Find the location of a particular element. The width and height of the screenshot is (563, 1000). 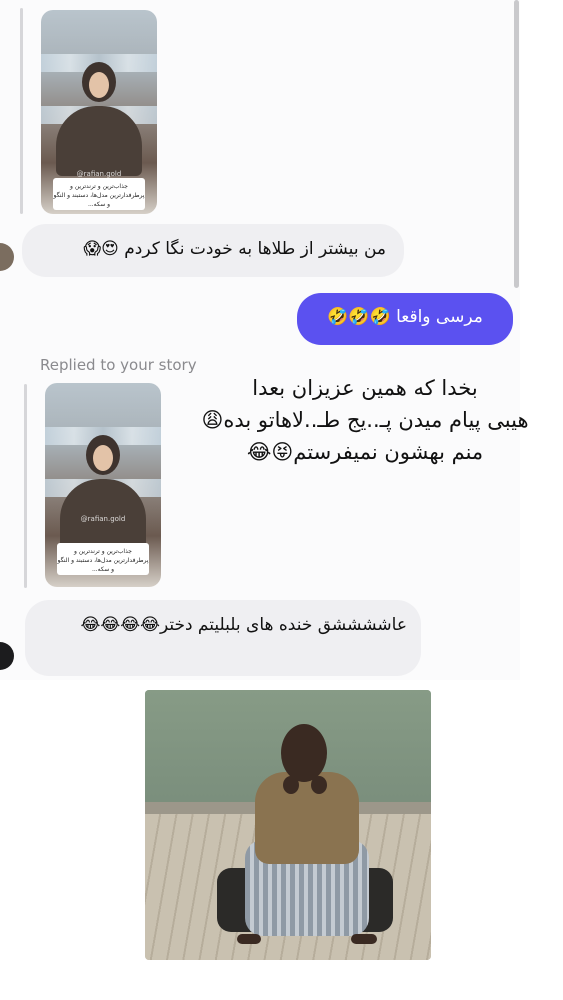

outgoing-message-bubble: مرسی واقعا 🤣🤣🤣 is located at coordinates (405, 319).